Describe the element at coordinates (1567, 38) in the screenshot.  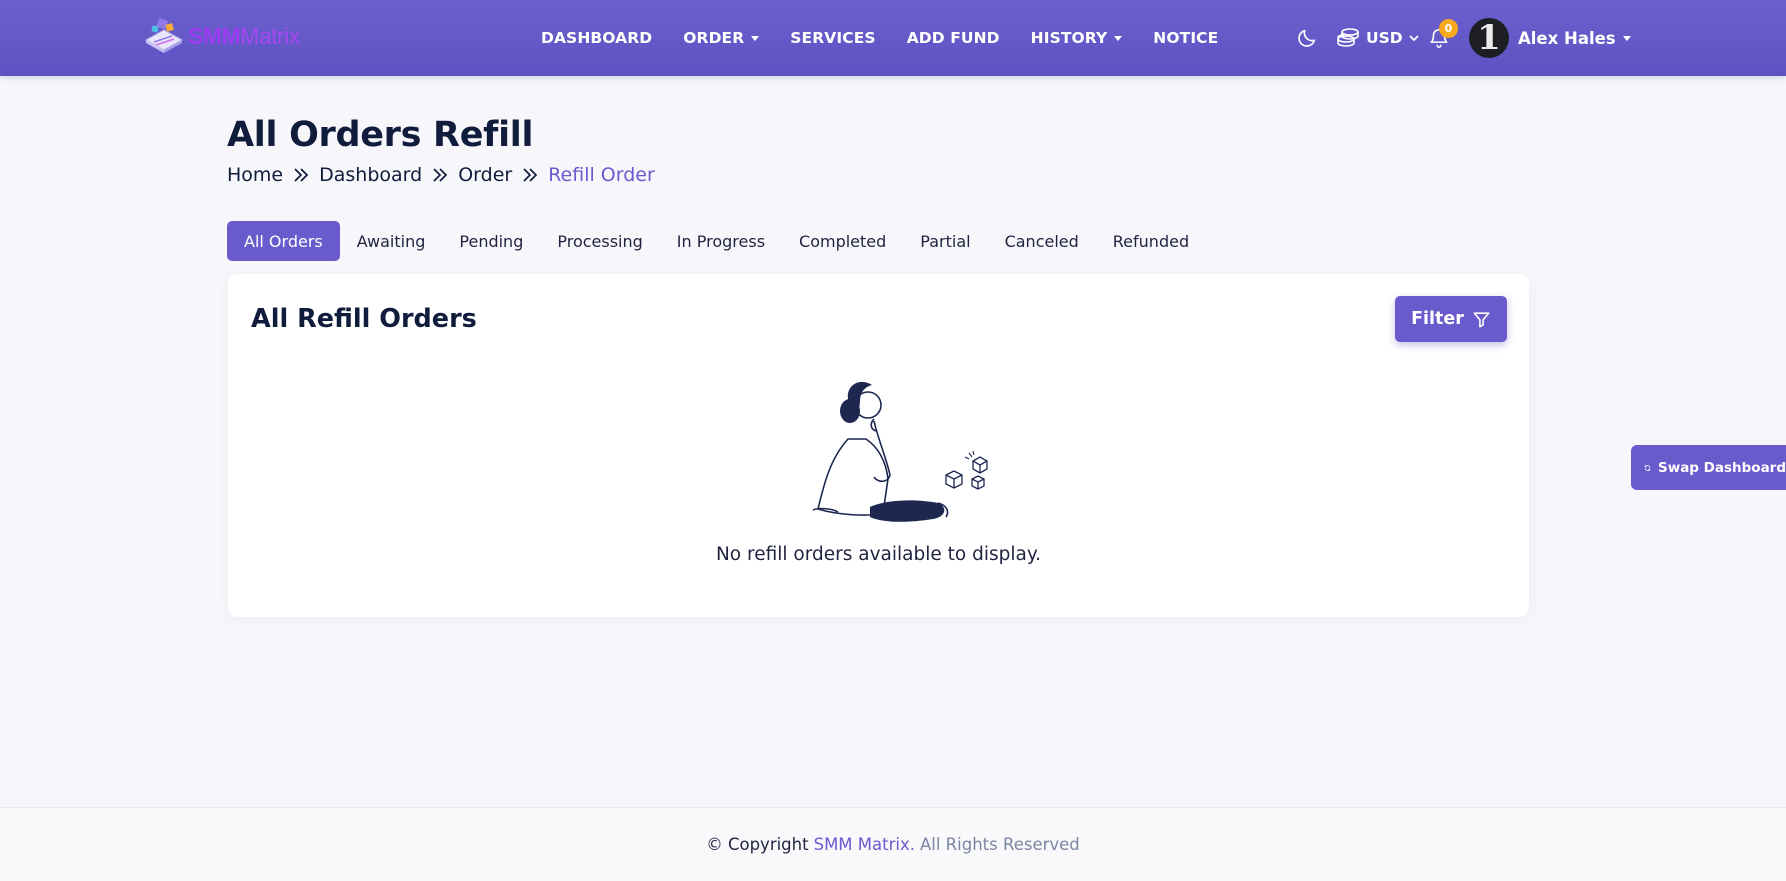
I see `user-name: Alex Hales` at that location.